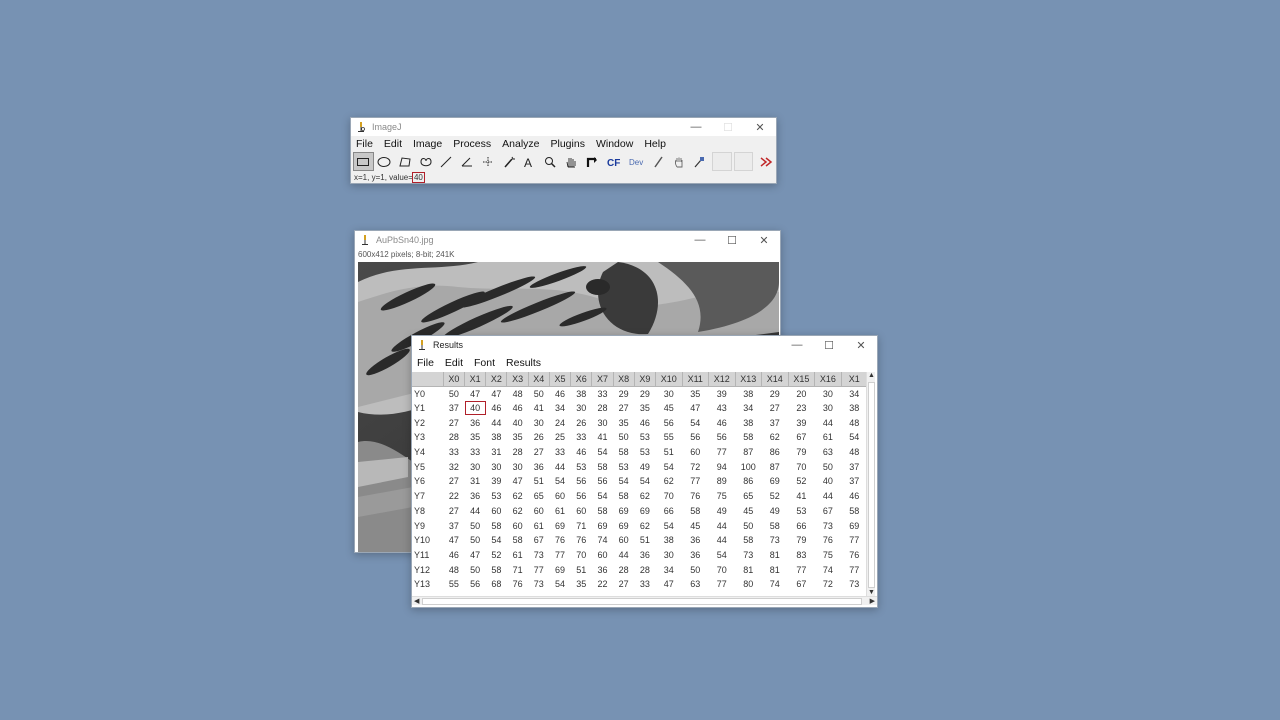 This screenshot has width=1280, height=720. What do you see at coordinates (722, 481) in the screenshot?
I see `table-cell: 89` at bounding box center [722, 481].